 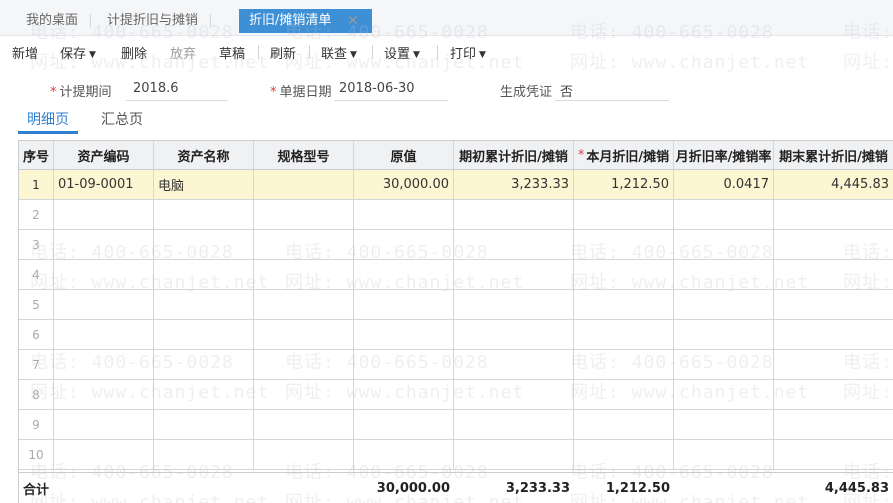 I want to click on tab-depreciation-amortization: 计提折旧与摊销, so click(x=159, y=21).